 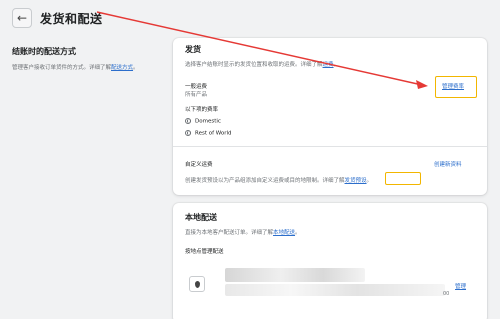 I want to click on redacted-location-address, so click(x=335, y=290).